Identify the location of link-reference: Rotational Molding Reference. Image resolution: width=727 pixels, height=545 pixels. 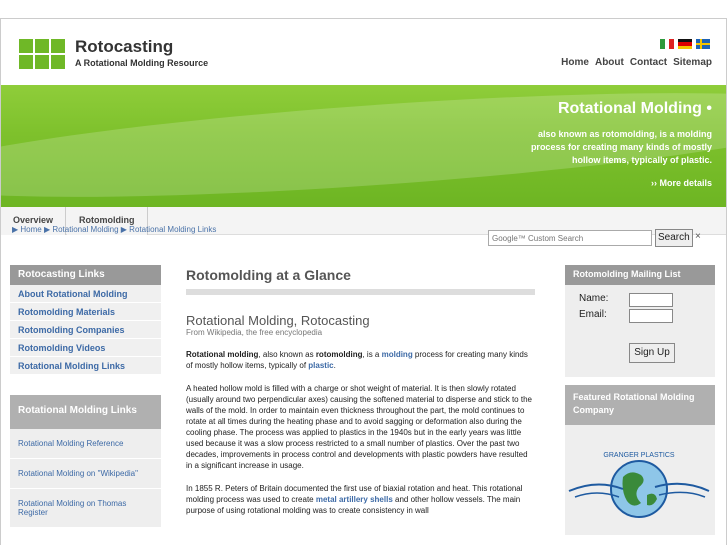
(85, 444).